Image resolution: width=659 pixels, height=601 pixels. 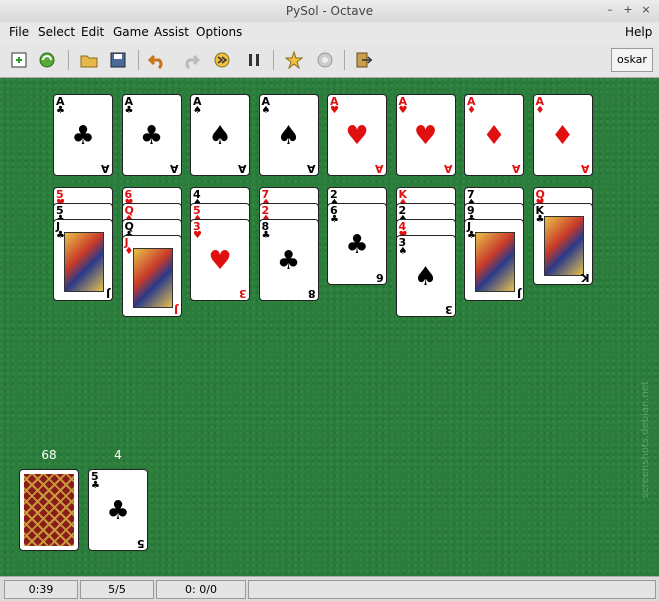 I want to click on card-rank-bottom: 3, so click(x=243, y=293).